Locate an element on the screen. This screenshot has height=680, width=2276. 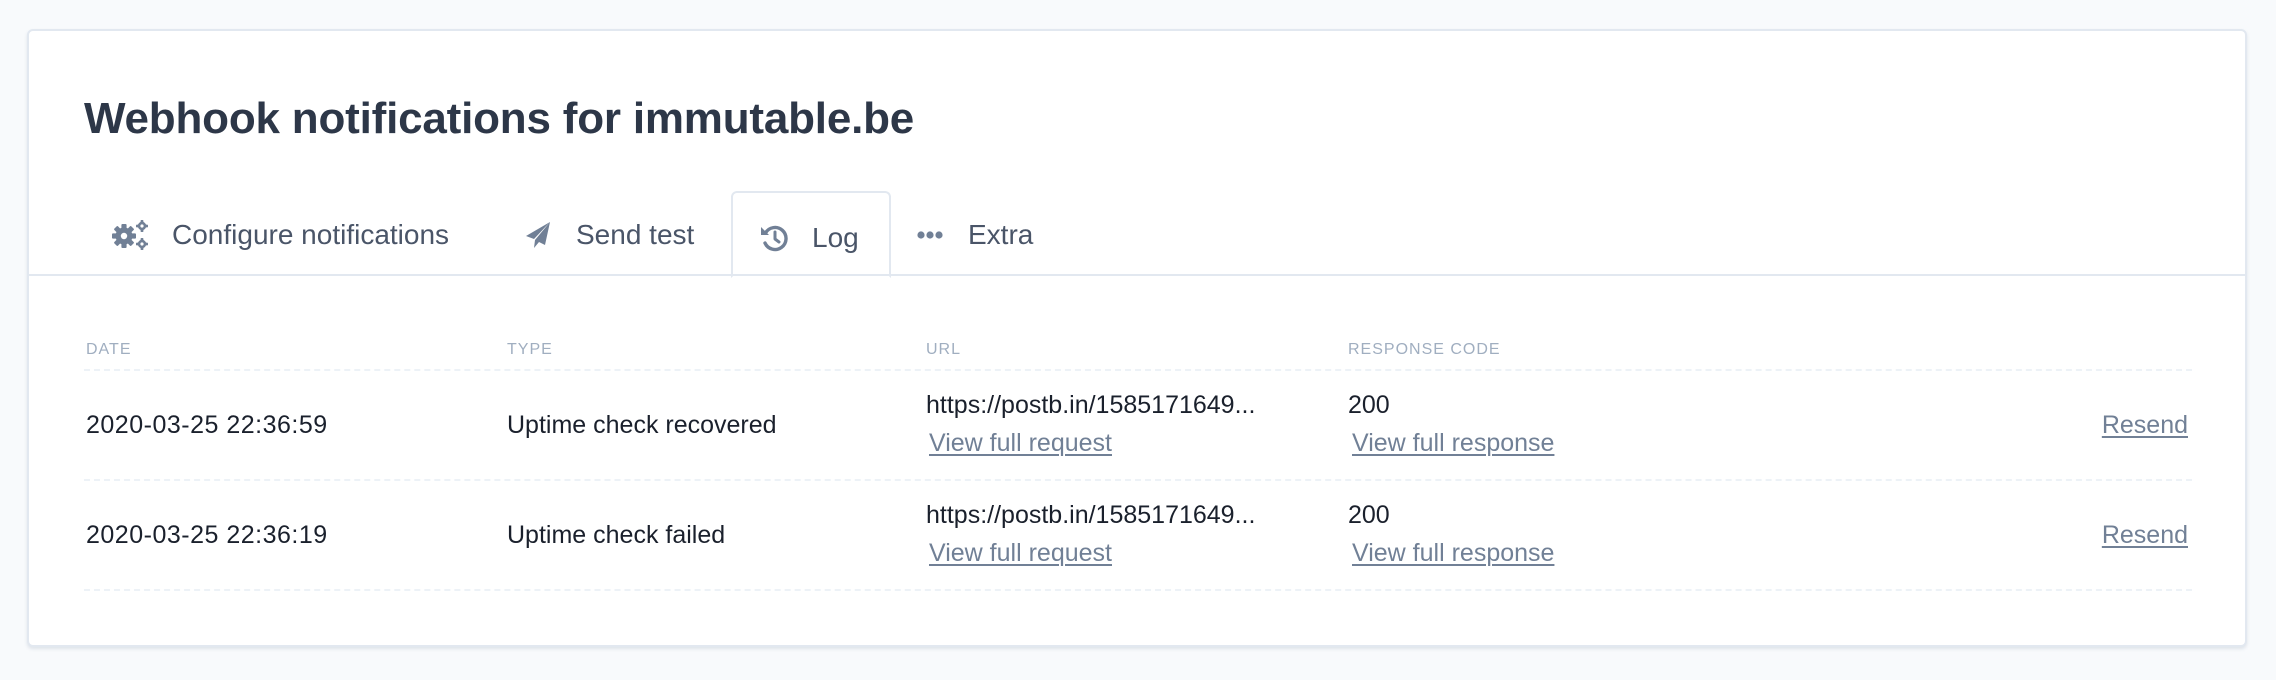
date-cell: 2020-03-25 22:36:19 is located at coordinates (207, 535).